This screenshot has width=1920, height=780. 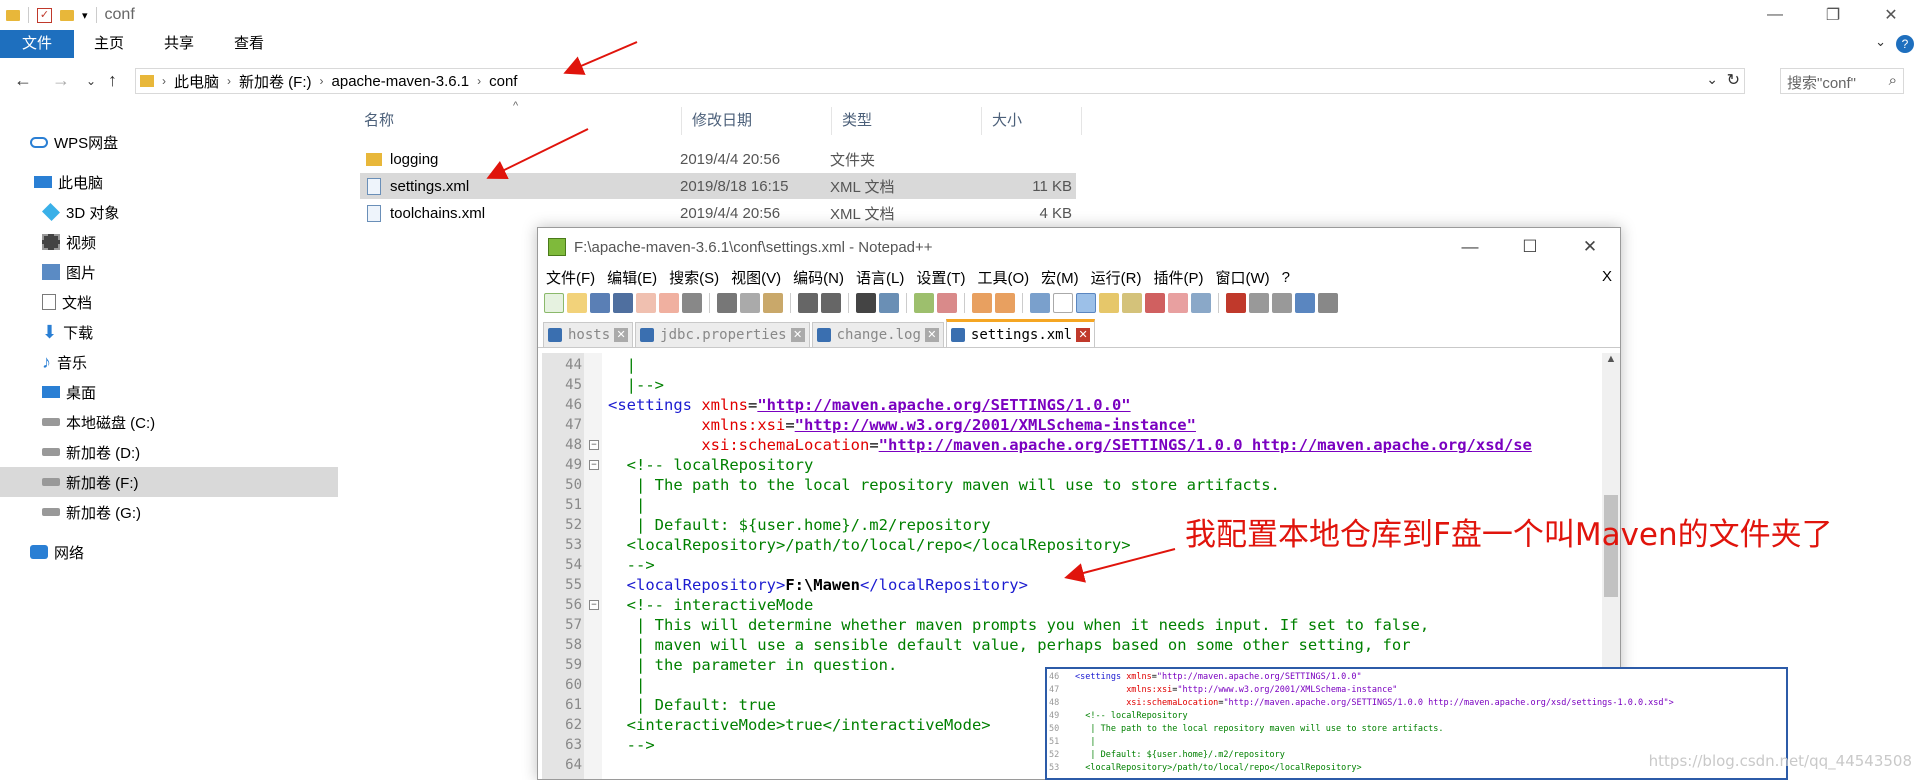 I want to click on save-all-icon, so click(x=623, y=303).